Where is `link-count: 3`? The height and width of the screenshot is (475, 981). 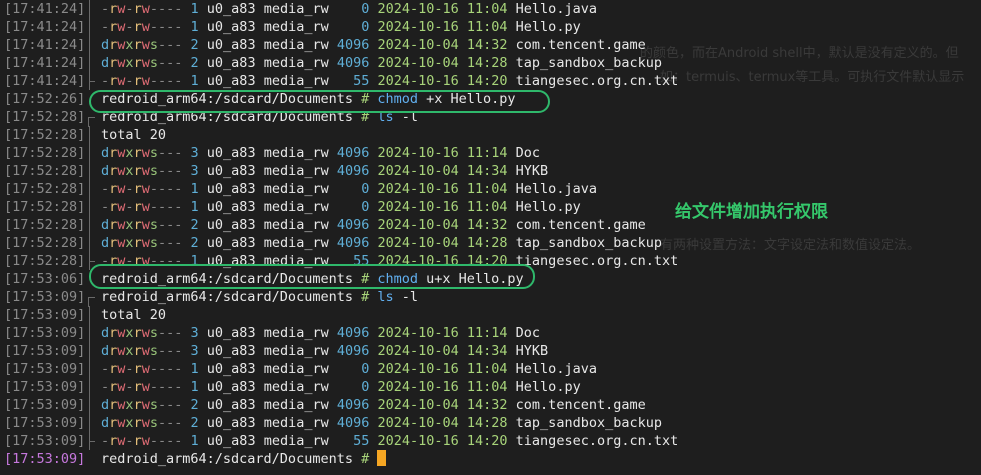 link-count: 3 is located at coordinates (190, 333).